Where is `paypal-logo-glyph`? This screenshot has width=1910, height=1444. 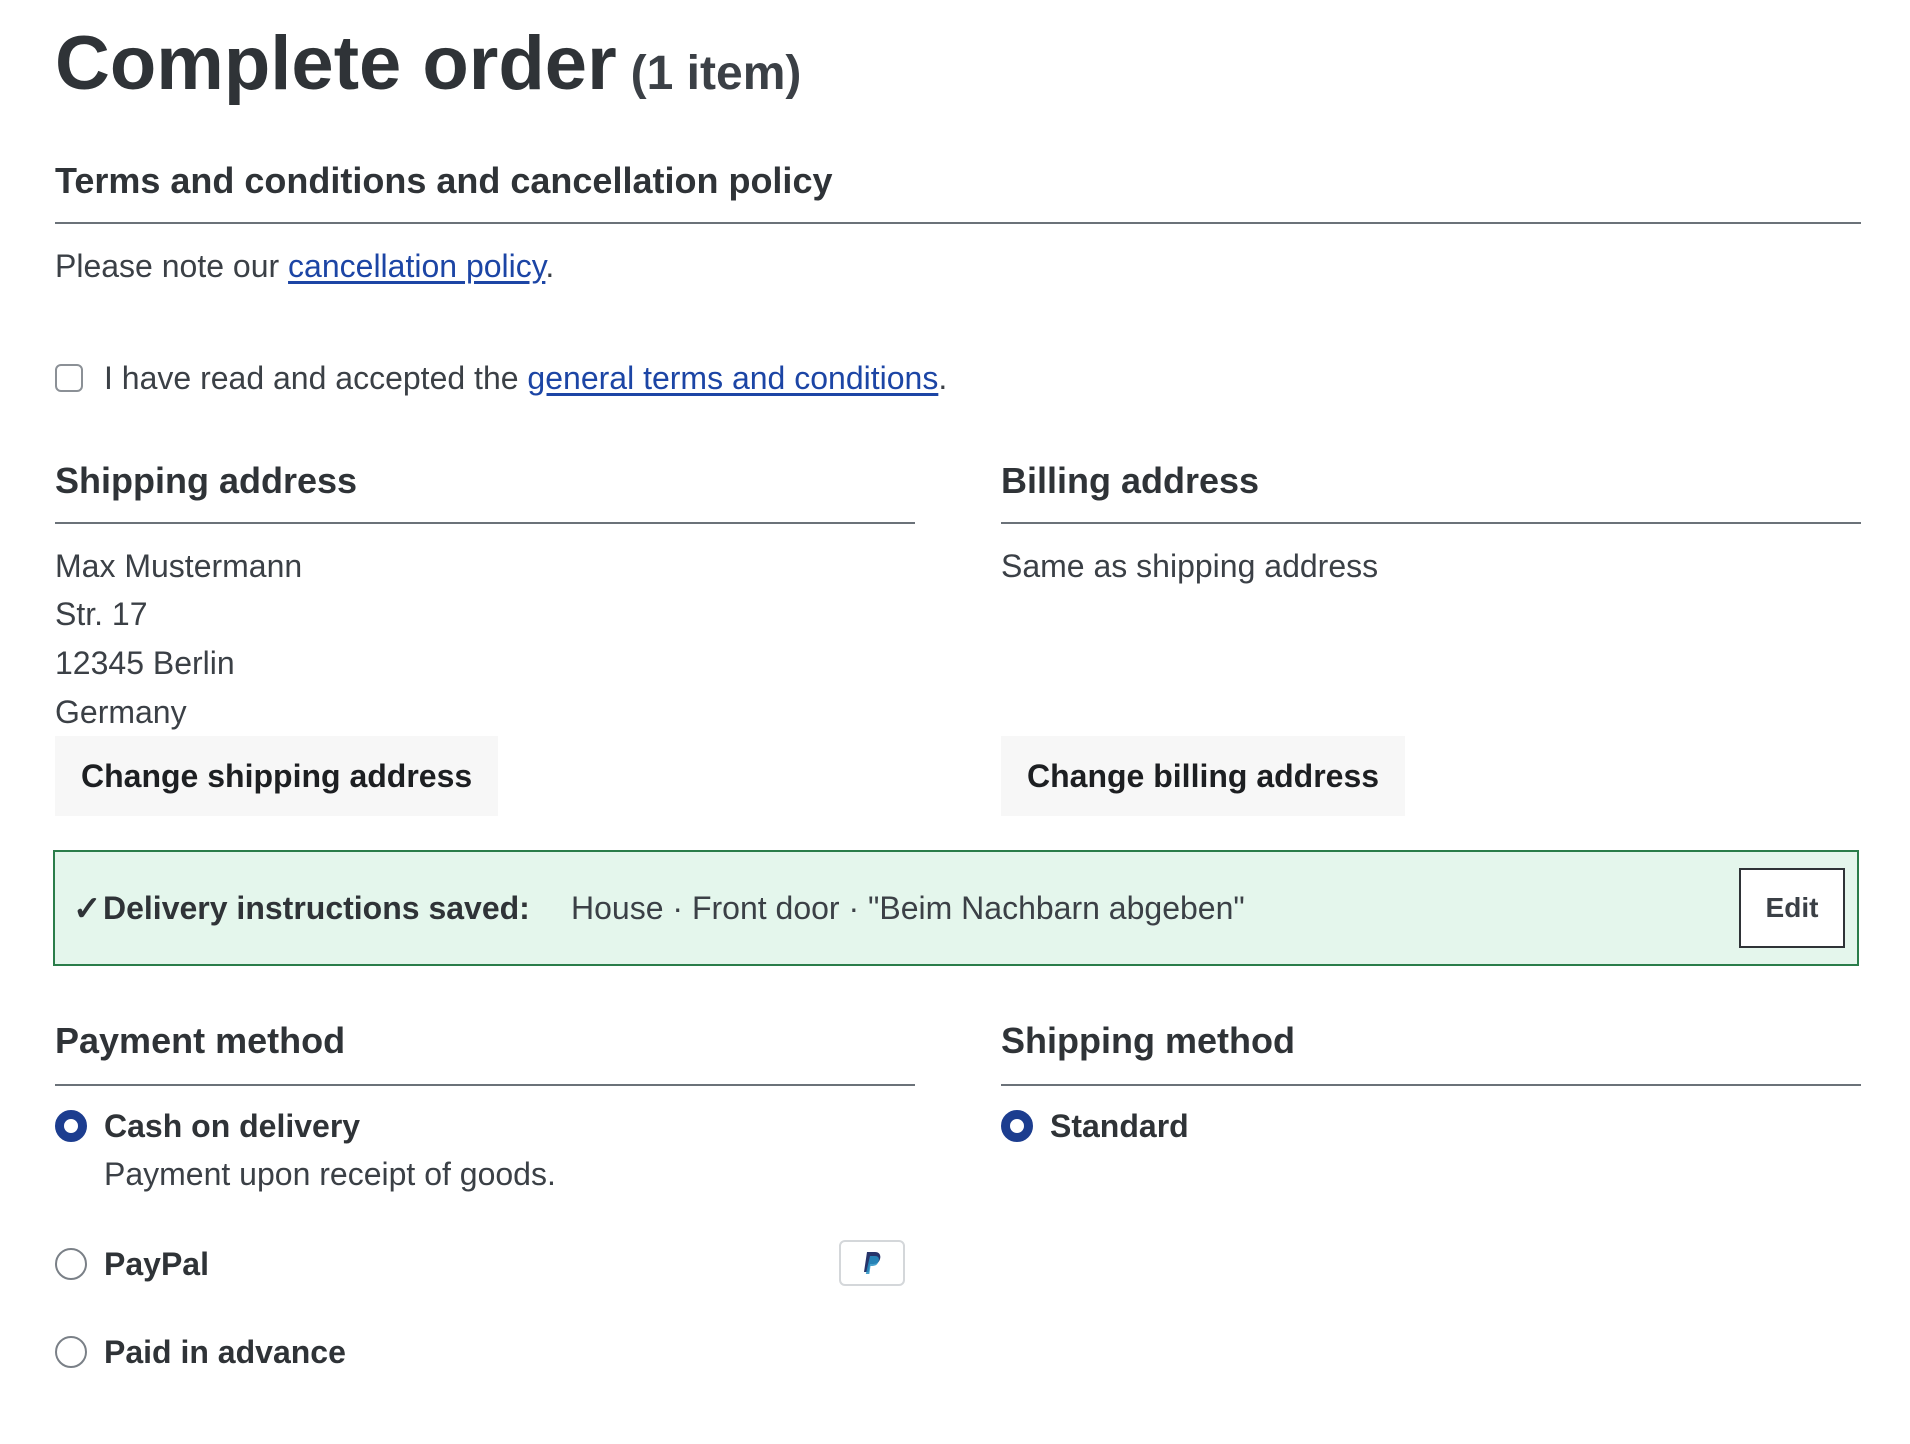 paypal-logo-glyph is located at coordinates (872, 1263).